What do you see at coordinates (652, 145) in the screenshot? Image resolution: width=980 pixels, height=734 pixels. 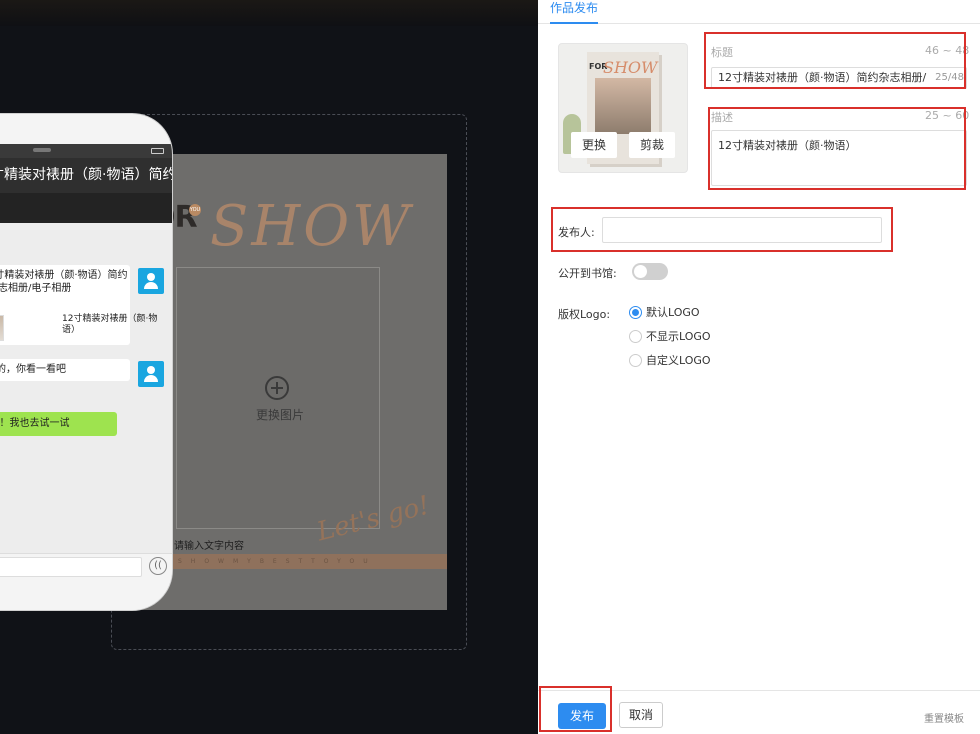 I see `crop-cover-button: 剪裁` at bounding box center [652, 145].